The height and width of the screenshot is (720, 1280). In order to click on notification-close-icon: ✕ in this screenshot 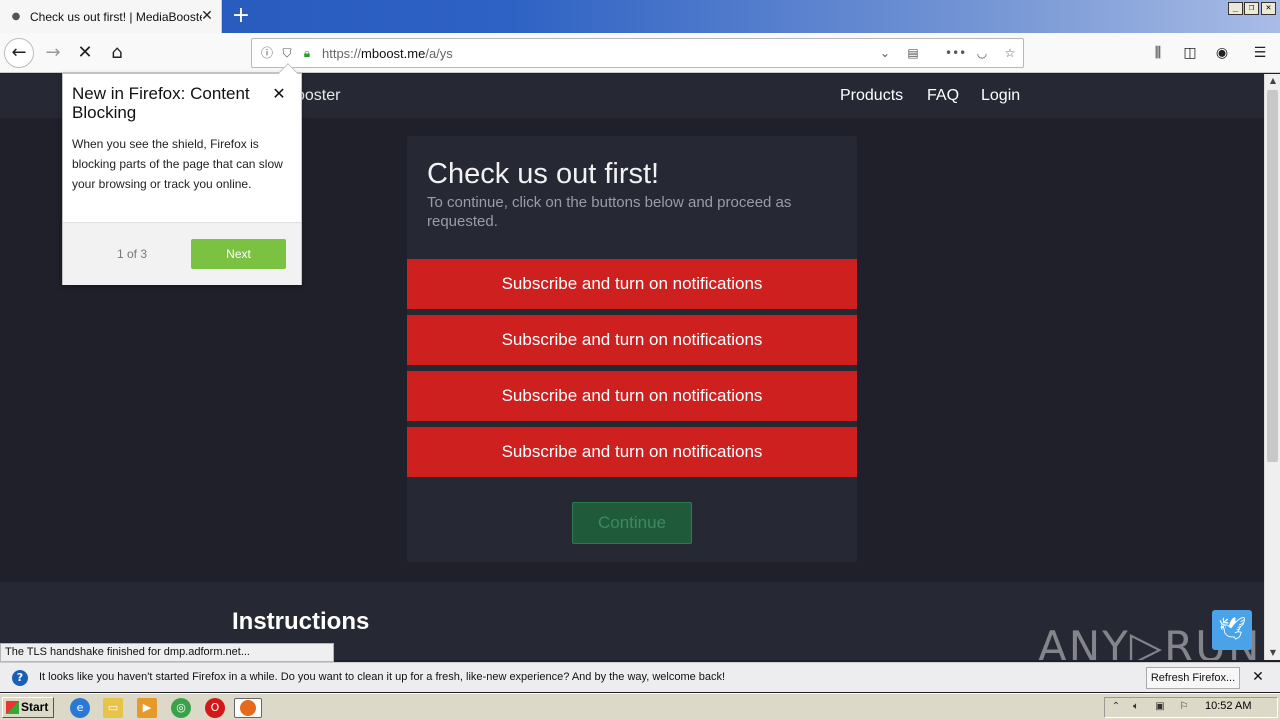, I will do `click(1258, 677)`.